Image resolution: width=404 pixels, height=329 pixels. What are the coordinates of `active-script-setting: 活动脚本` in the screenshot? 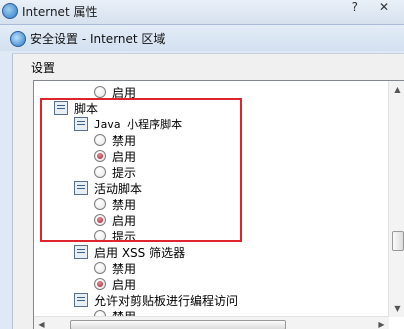 It's located at (108, 188).